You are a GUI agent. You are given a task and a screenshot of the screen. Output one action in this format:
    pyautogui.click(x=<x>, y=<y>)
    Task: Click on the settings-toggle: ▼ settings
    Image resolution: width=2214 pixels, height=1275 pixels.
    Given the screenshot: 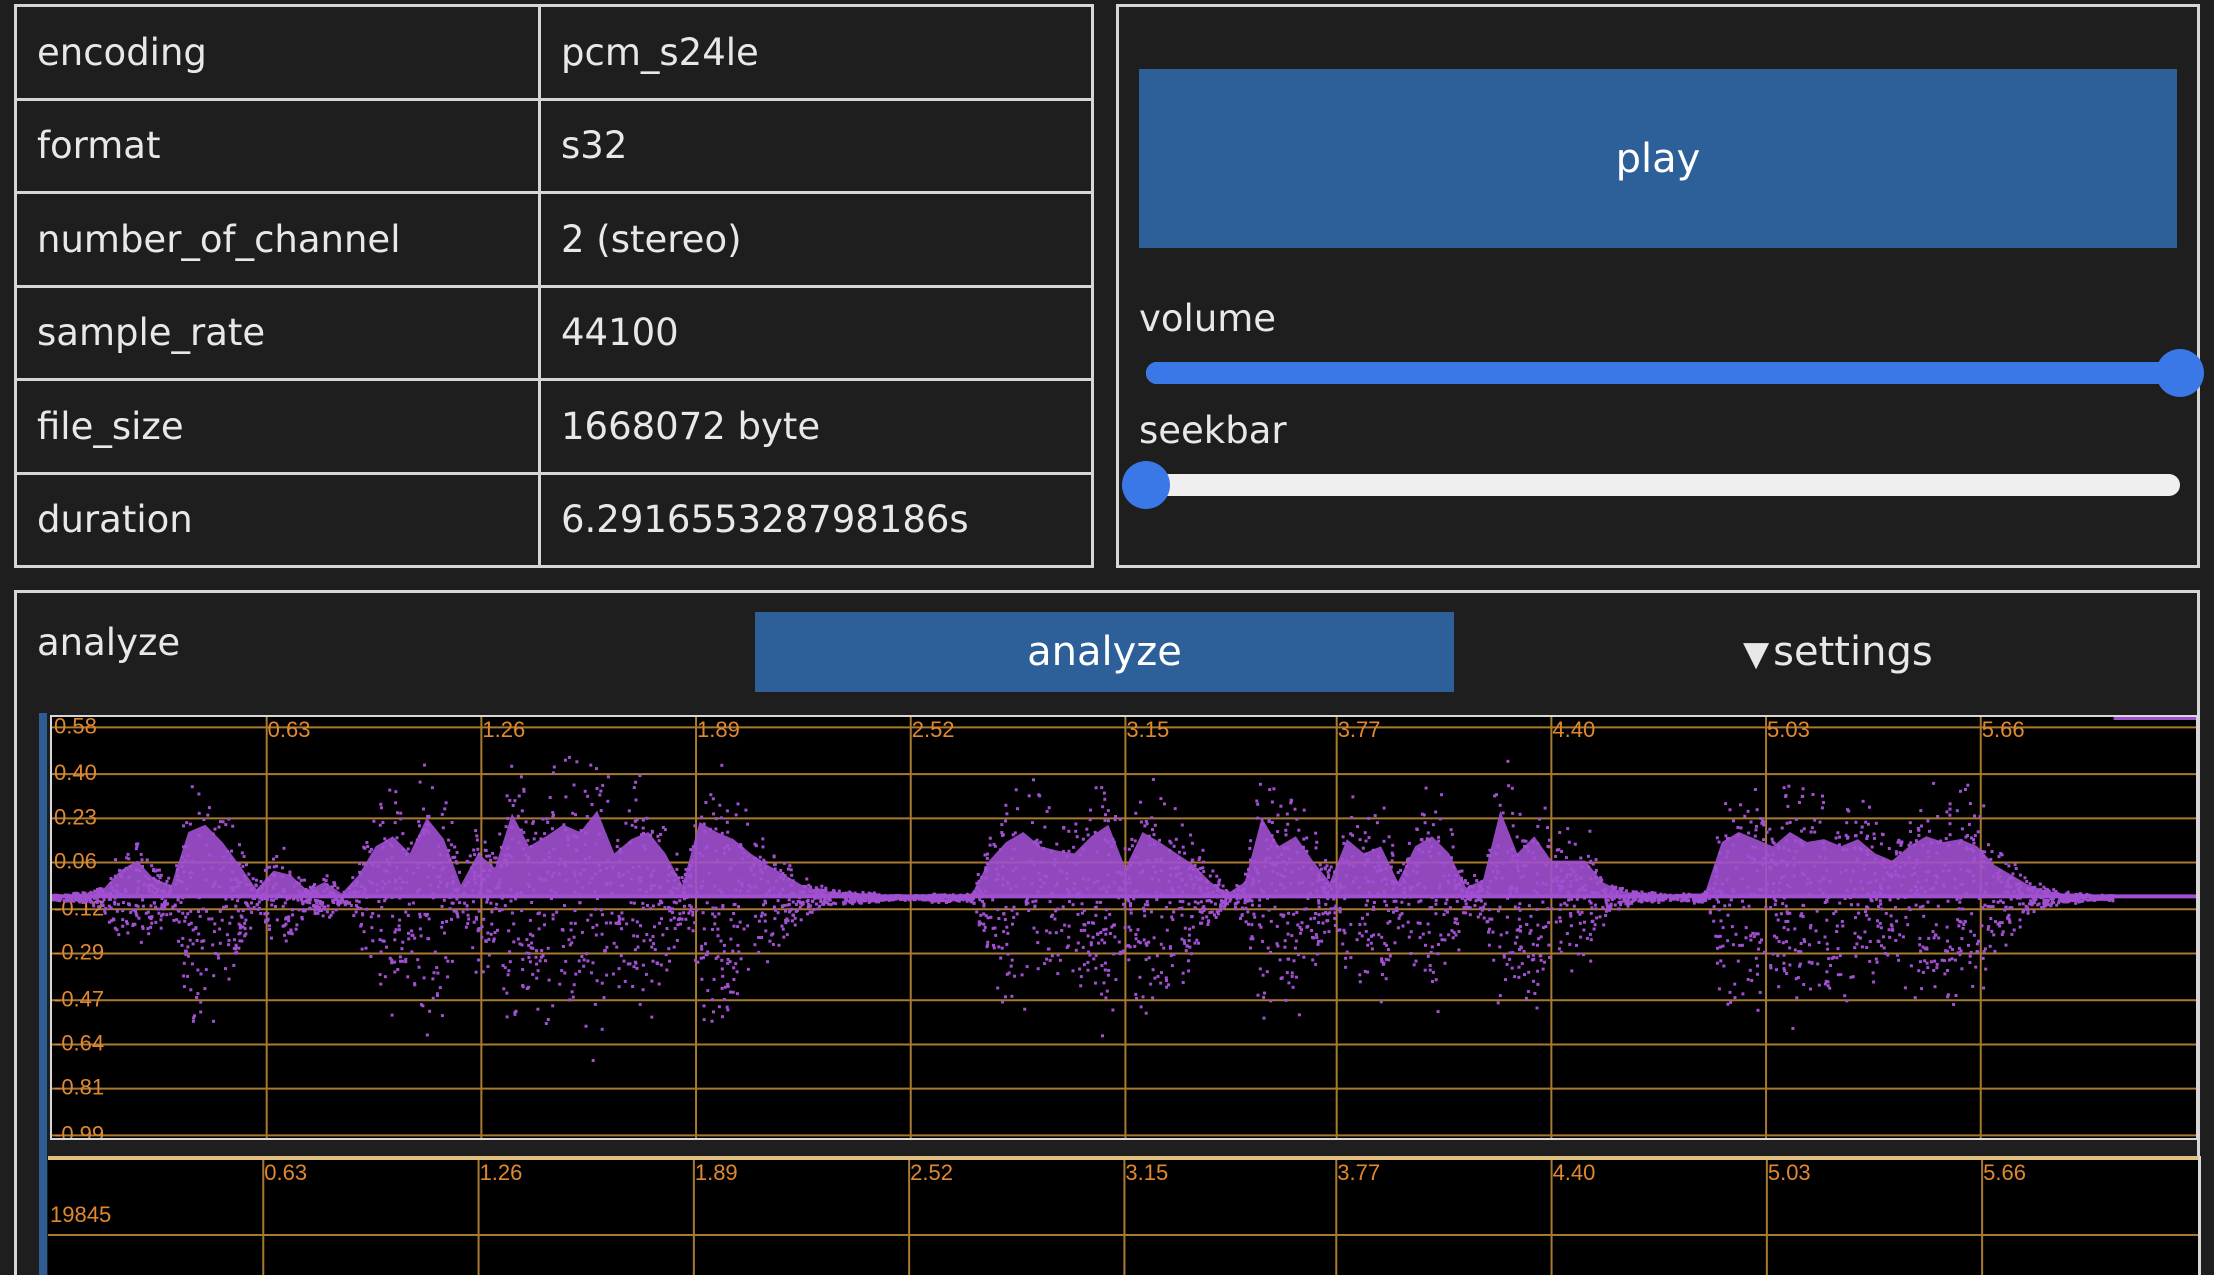 What is the action you would take?
    pyautogui.click(x=1838, y=652)
    